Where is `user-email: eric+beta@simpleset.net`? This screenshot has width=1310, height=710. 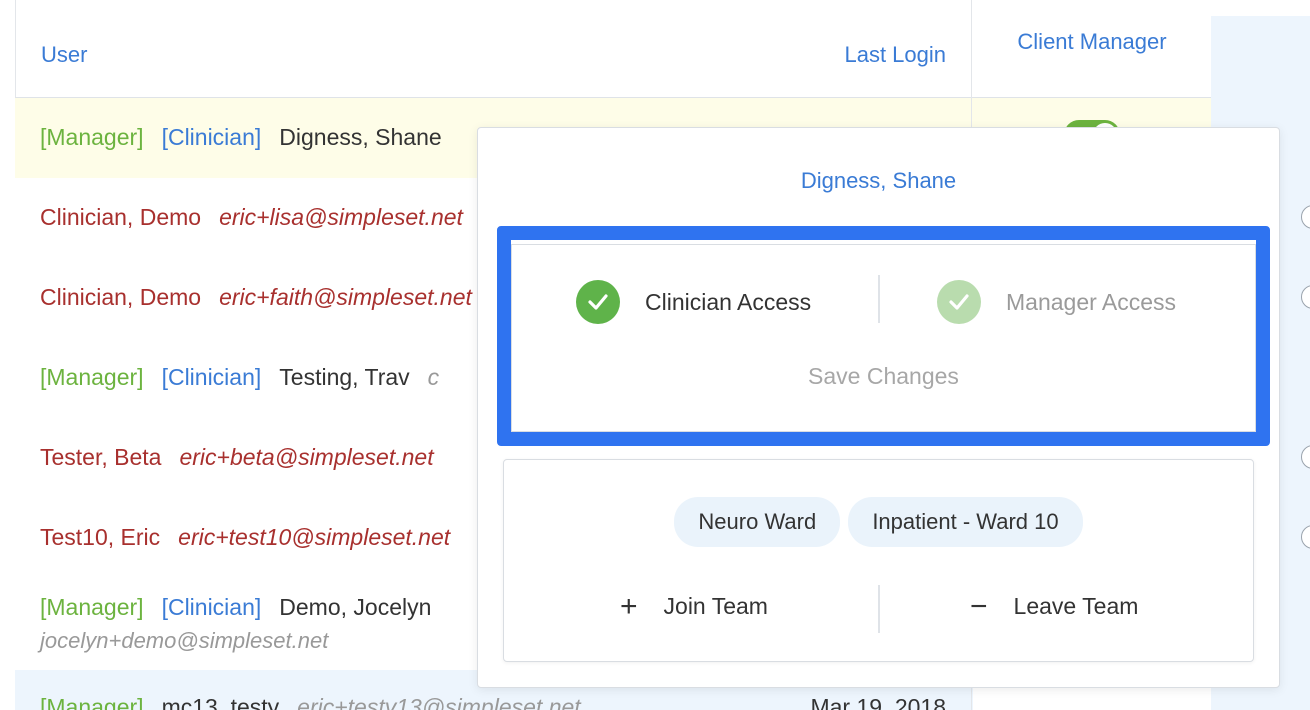
user-email: eric+beta@simpleset.net is located at coordinates (306, 457).